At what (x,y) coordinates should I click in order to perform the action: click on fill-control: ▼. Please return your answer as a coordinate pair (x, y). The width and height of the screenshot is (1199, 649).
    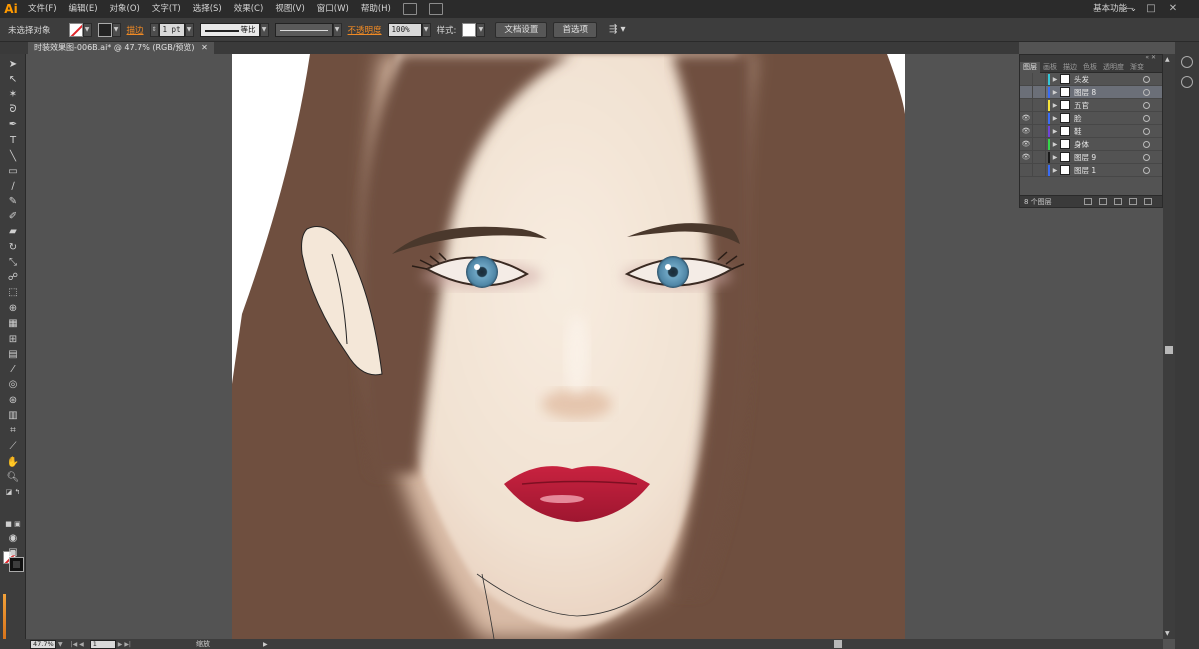
    Looking at the image, I should click on (80, 30).